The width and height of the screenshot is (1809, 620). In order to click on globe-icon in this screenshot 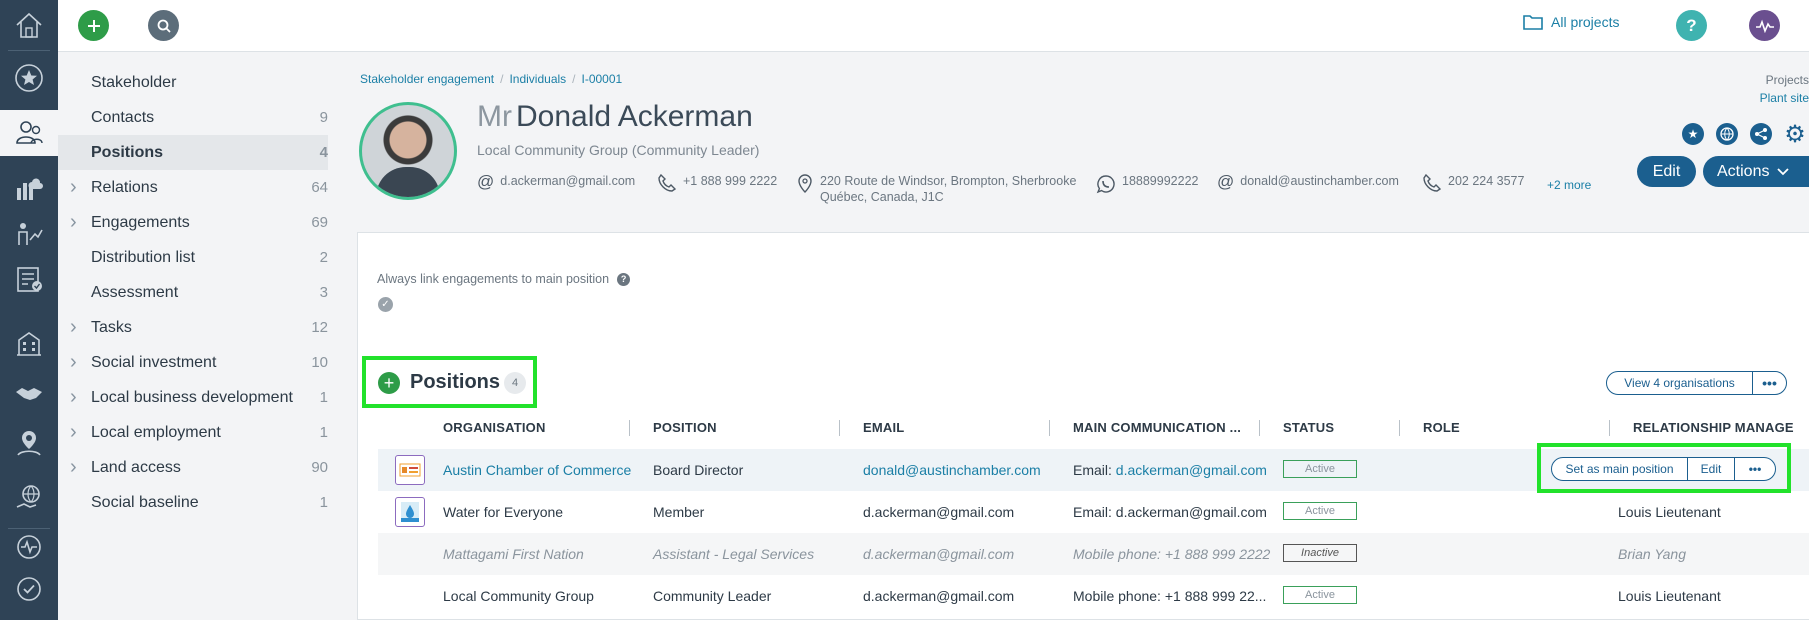, I will do `click(1727, 134)`.